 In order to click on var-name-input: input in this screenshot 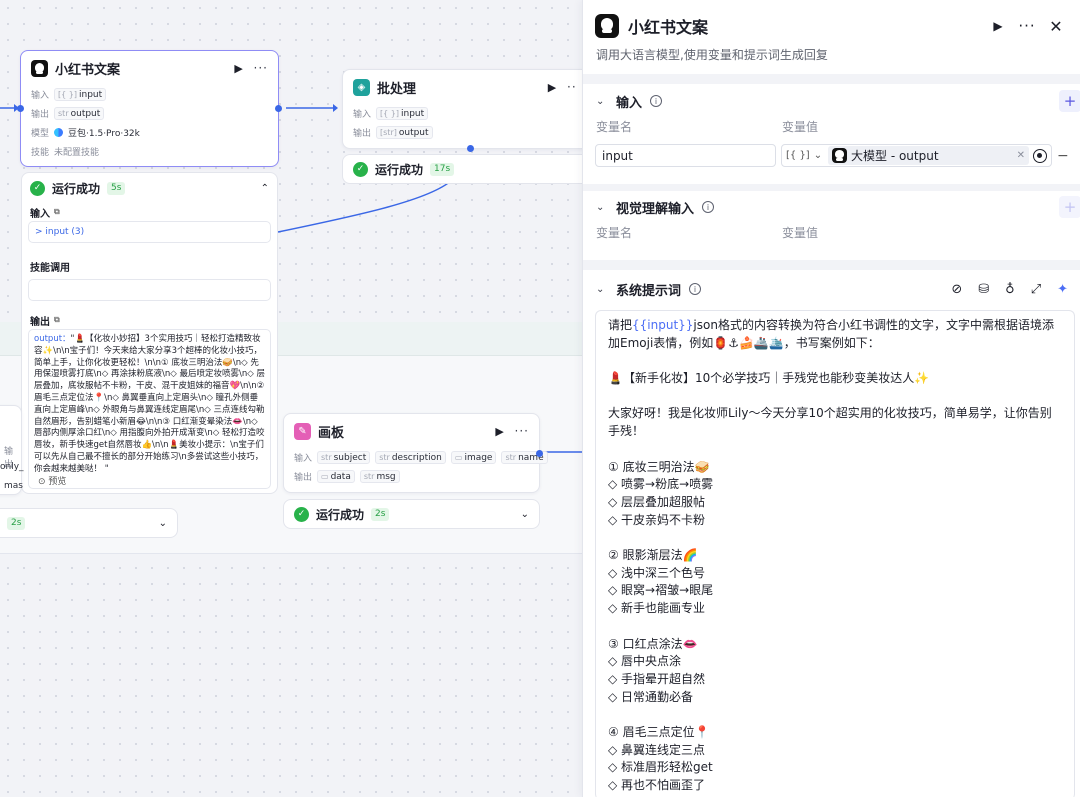, I will do `click(685, 155)`.